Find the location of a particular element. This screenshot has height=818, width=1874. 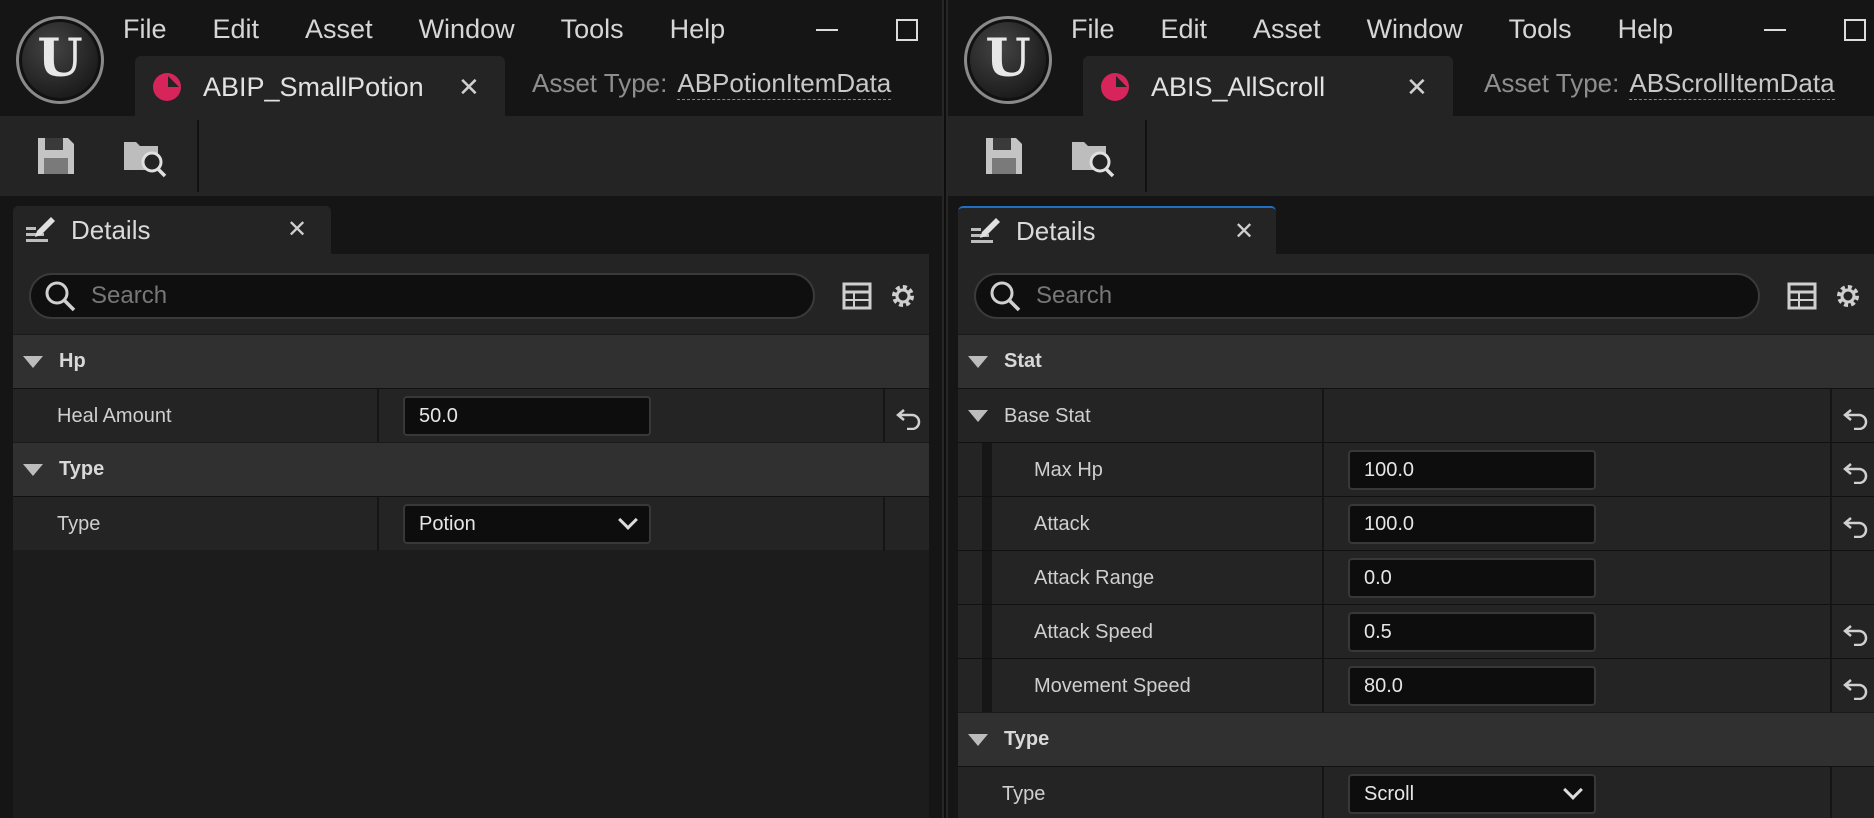

property-row-max-hp: Max Hp 100.0 is located at coordinates (1416, 469).